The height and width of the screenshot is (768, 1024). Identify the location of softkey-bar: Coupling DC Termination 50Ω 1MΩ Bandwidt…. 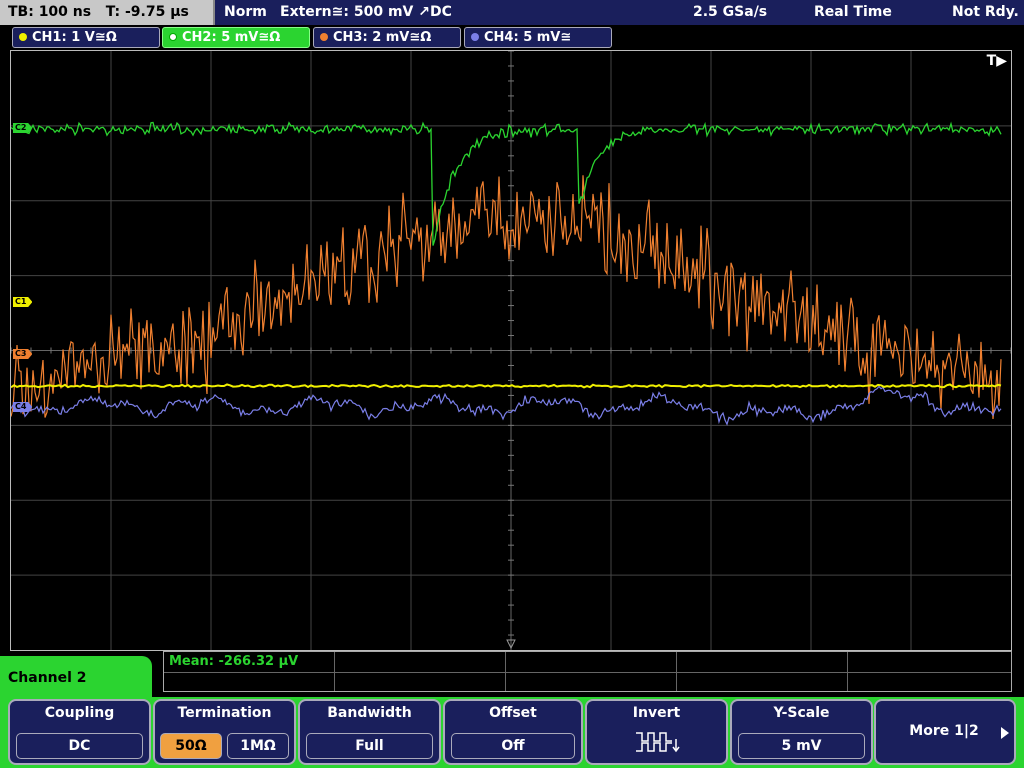
(512, 732).